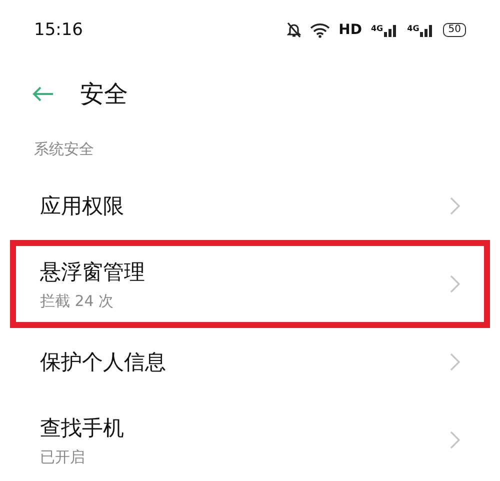 The image size is (500, 481). What do you see at coordinates (454, 30) in the screenshot?
I see `battery-icon: 50` at bounding box center [454, 30].